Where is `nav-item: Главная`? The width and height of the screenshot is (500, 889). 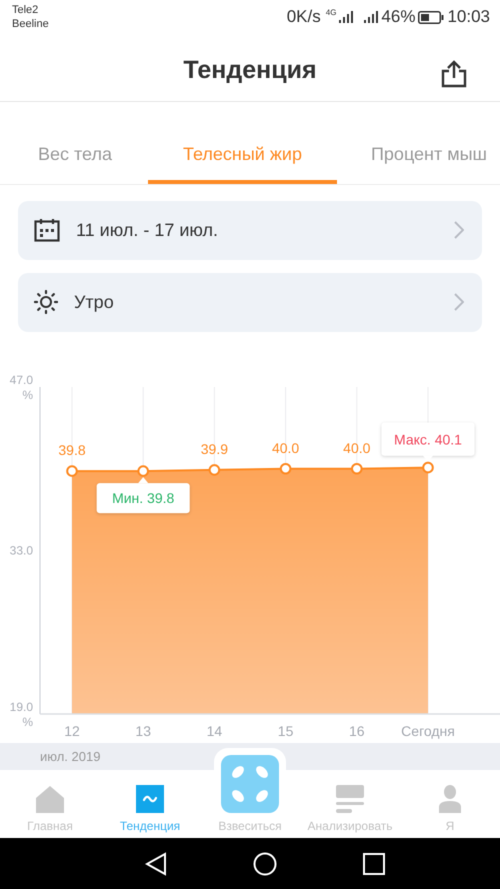 nav-item: Главная is located at coordinates (50, 804).